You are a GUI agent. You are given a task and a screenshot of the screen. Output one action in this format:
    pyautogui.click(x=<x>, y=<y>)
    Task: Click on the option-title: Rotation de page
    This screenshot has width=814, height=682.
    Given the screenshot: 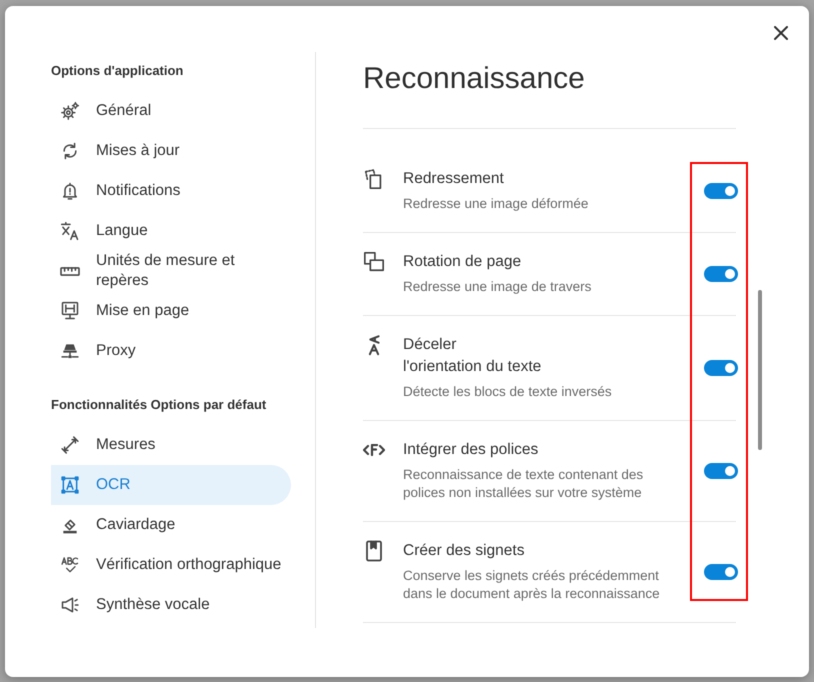 What is the action you would take?
    pyautogui.click(x=462, y=262)
    